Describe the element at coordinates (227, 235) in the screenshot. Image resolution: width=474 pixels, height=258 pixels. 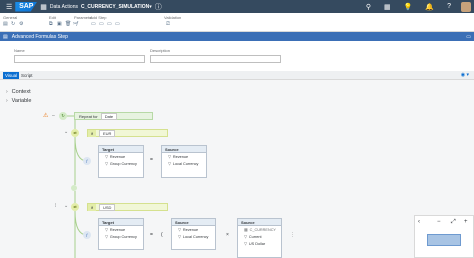
I see `multiply-operator: ×` at that location.